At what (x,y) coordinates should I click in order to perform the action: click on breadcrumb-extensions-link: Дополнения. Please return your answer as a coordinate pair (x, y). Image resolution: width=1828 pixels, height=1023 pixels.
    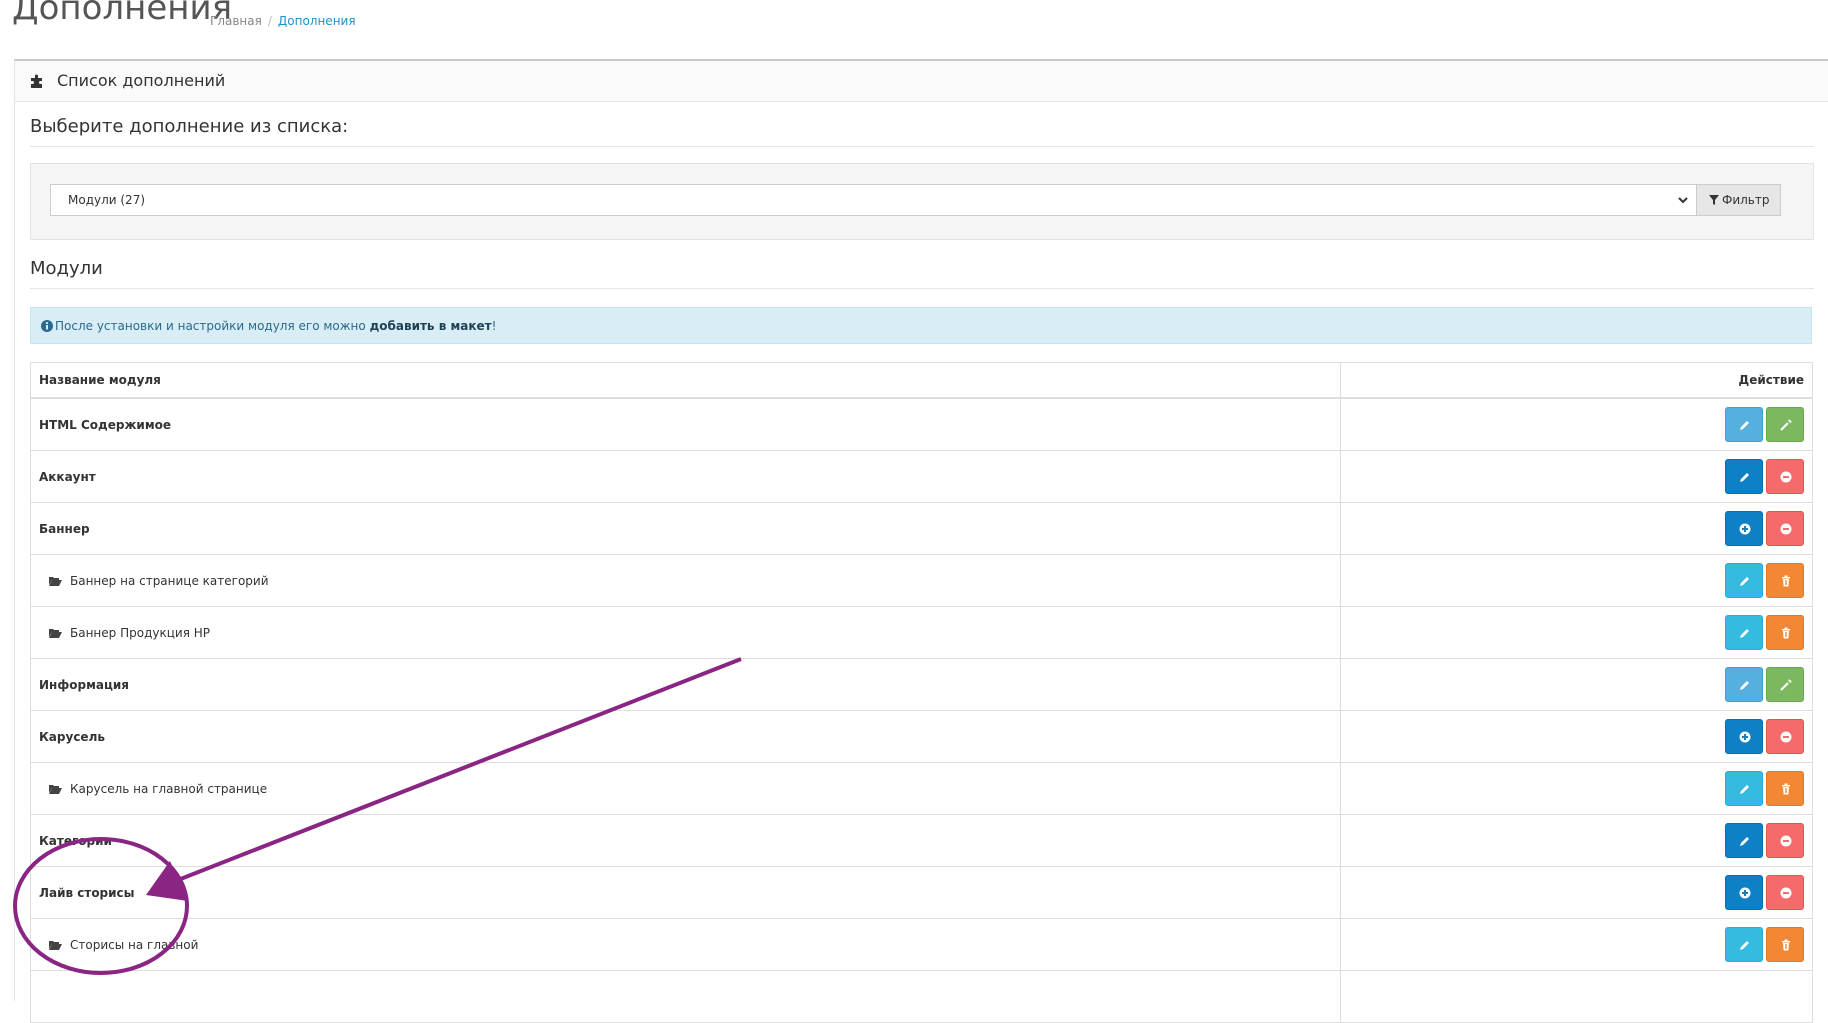
    Looking at the image, I should click on (317, 21).